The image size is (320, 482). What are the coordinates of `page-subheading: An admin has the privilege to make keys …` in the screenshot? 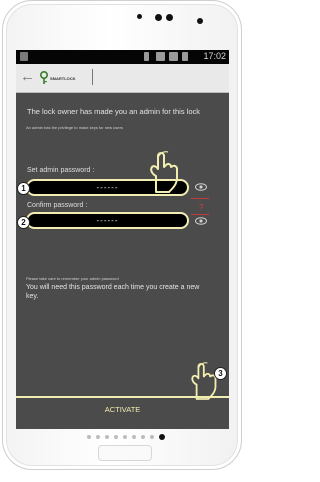 It's located at (74, 127).